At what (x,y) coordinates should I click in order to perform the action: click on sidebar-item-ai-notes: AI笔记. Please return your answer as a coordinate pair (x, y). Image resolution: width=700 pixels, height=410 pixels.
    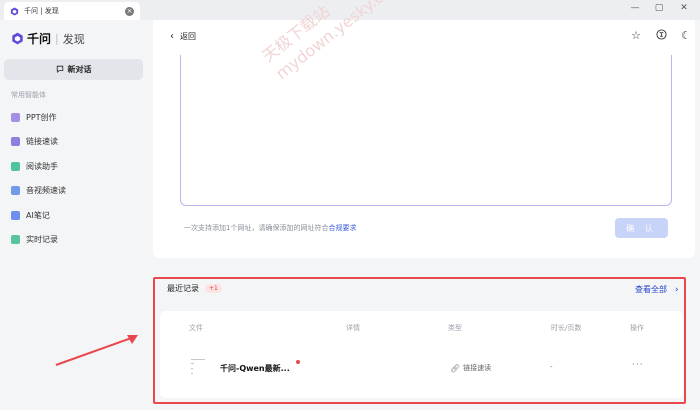
    Looking at the image, I should click on (38, 215).